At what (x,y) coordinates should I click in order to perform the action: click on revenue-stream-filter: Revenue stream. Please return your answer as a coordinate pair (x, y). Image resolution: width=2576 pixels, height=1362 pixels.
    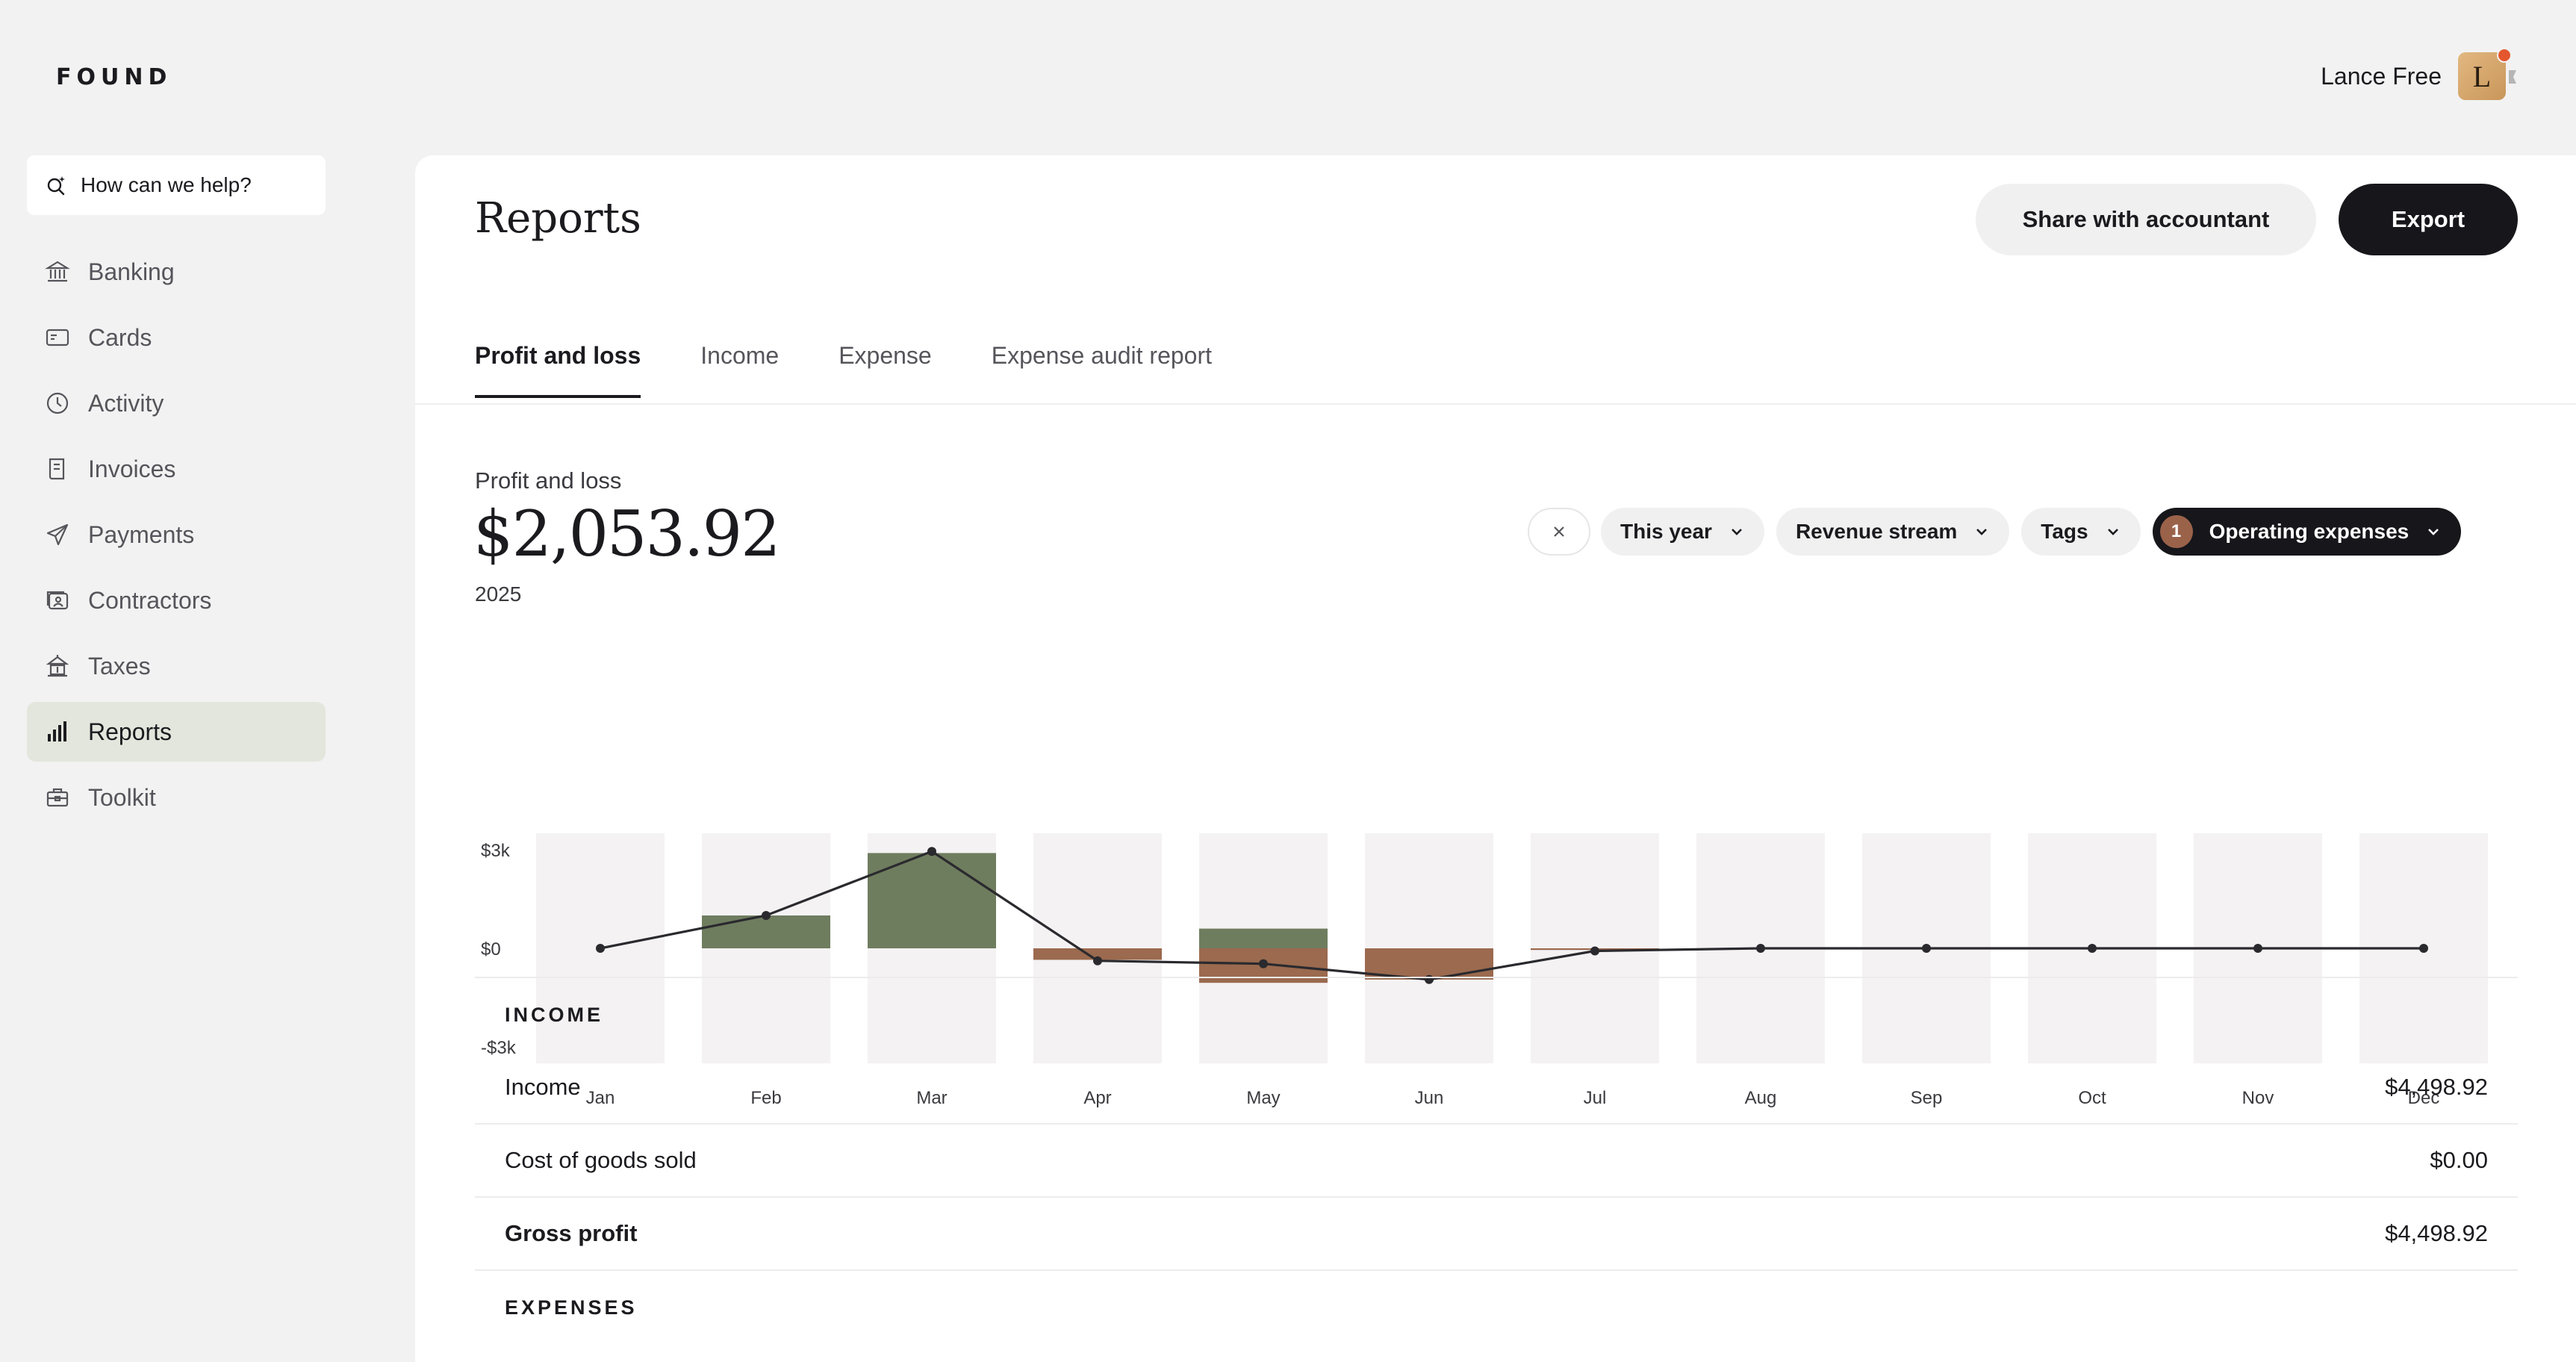
    Looking at the image, I should click on (1893, 532).